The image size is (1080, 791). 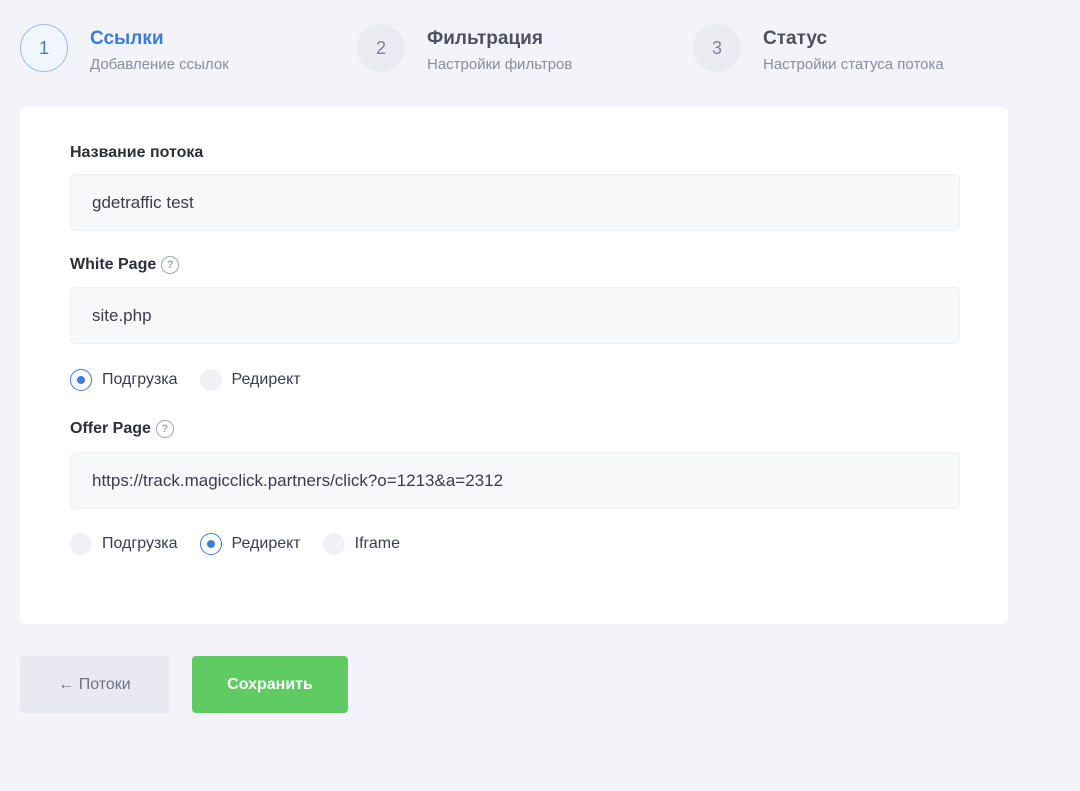 I want to click on radio-label: Iframe, so click(x=377, y=543).